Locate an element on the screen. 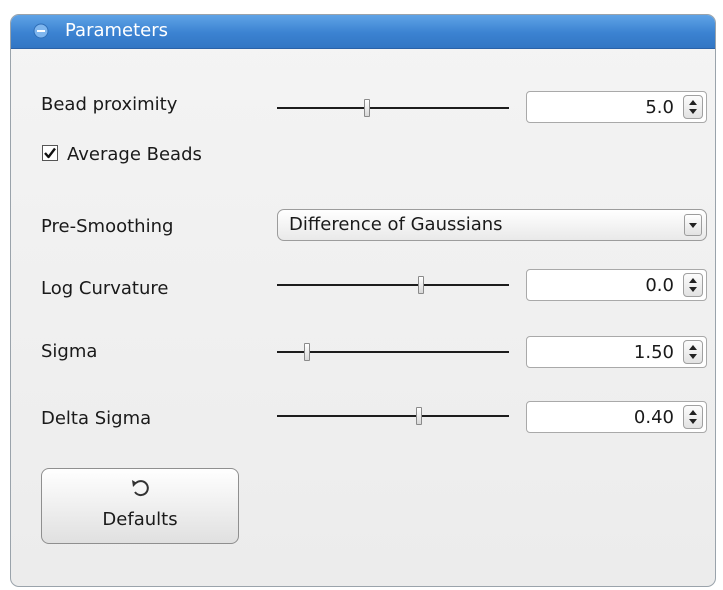 Image resolution: width=723 pixels, height=590 pixels. sigma-slider is located at coordinates (393, 353).